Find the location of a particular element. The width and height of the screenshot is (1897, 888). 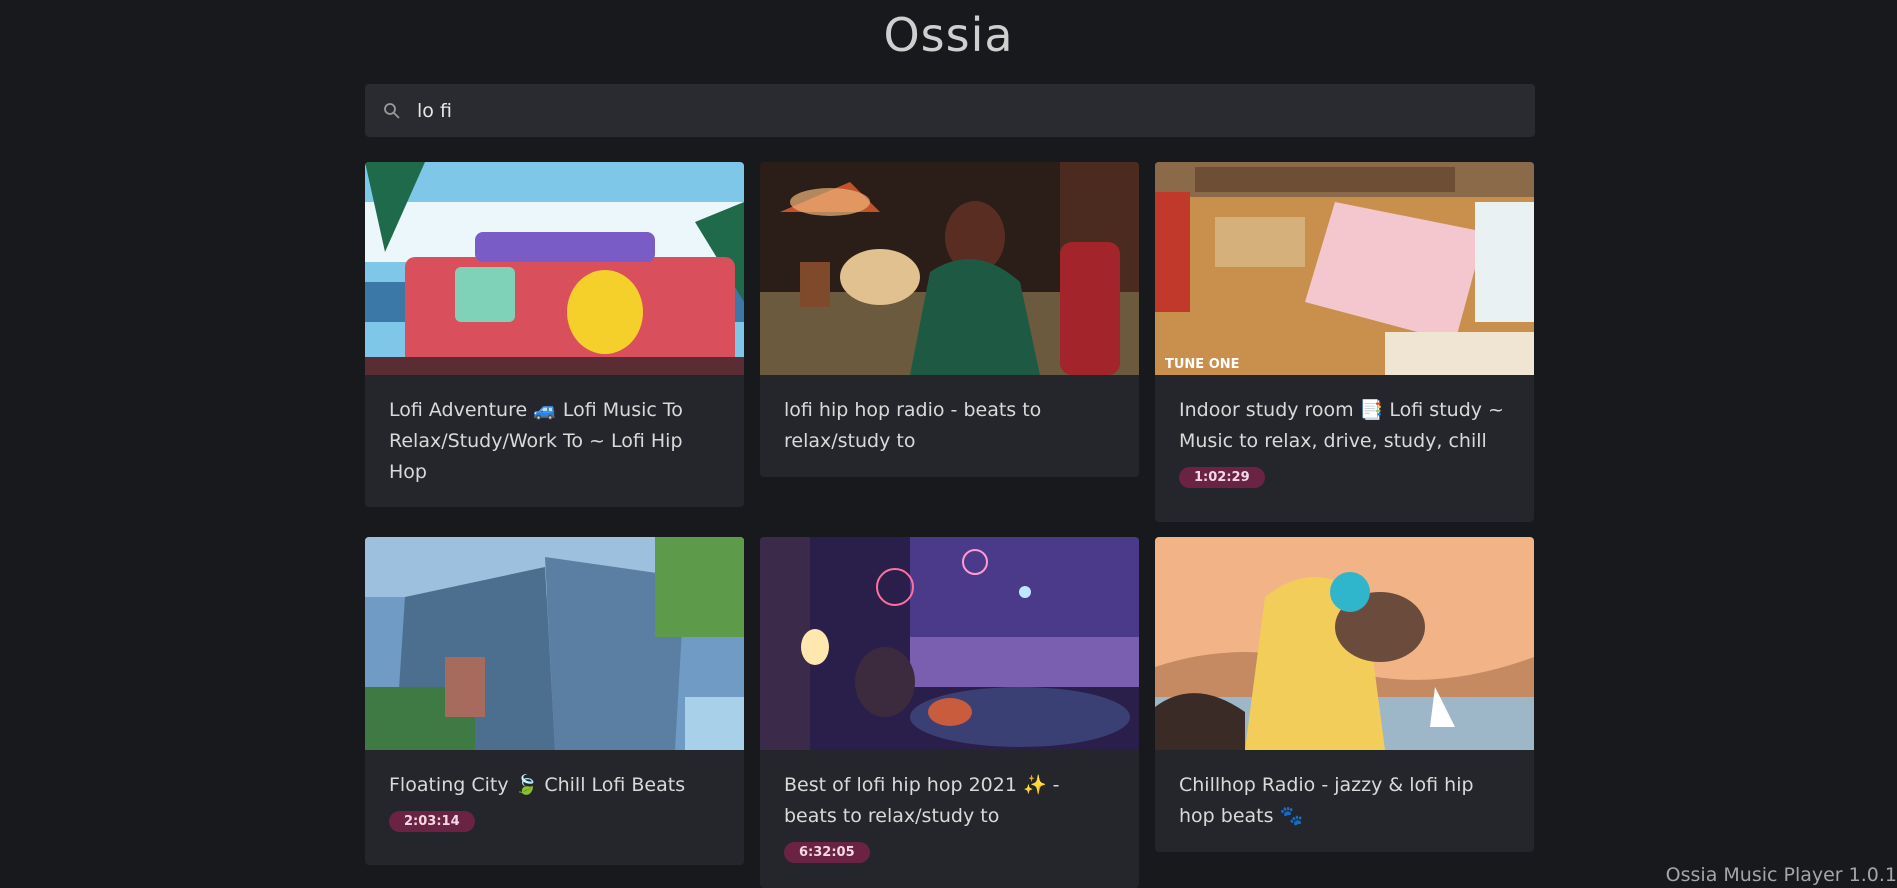

search-input is located at coordinates (917, 110).